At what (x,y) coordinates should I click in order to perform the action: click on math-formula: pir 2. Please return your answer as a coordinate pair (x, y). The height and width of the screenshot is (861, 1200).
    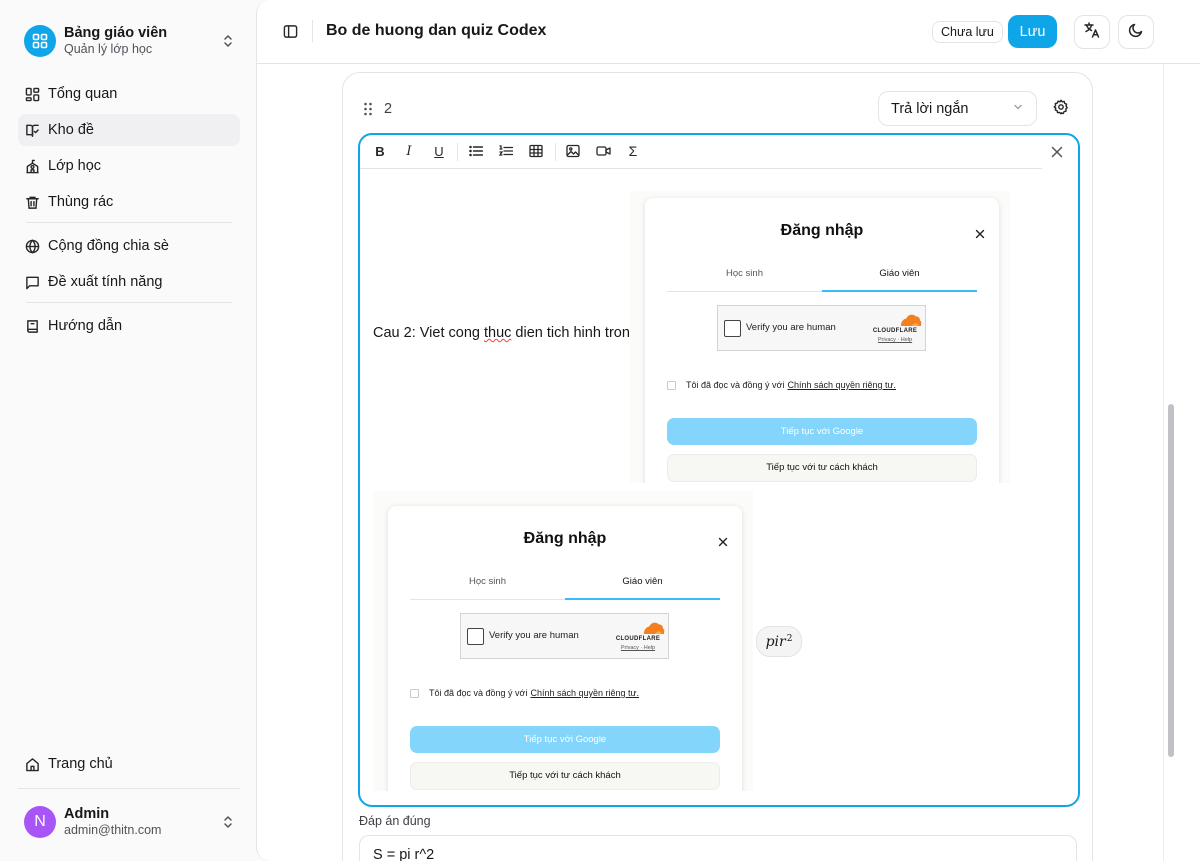
    Looking at the image, I should click on (779, 641).